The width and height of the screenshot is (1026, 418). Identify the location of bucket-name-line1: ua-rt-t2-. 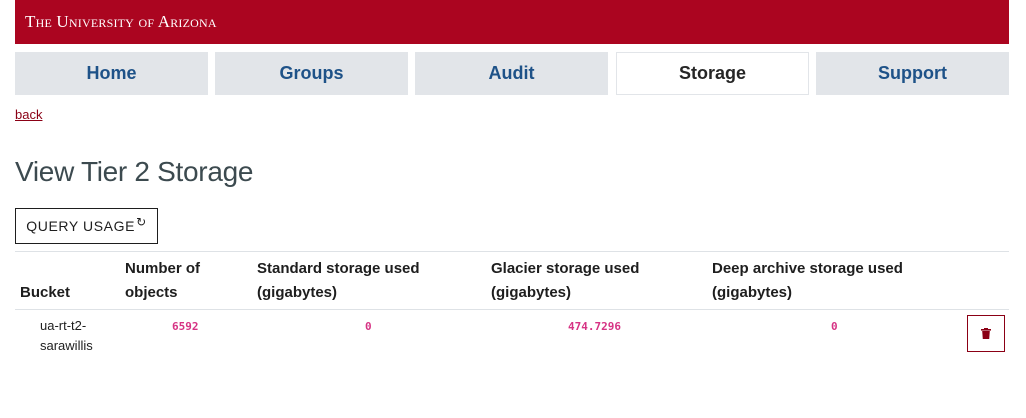
(63, 325).